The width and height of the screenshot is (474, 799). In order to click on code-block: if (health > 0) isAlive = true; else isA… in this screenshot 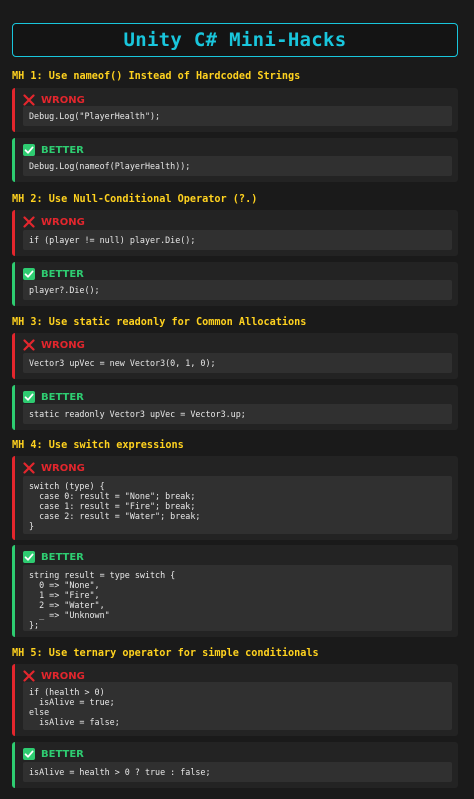, I will do `click(237, 706)`.